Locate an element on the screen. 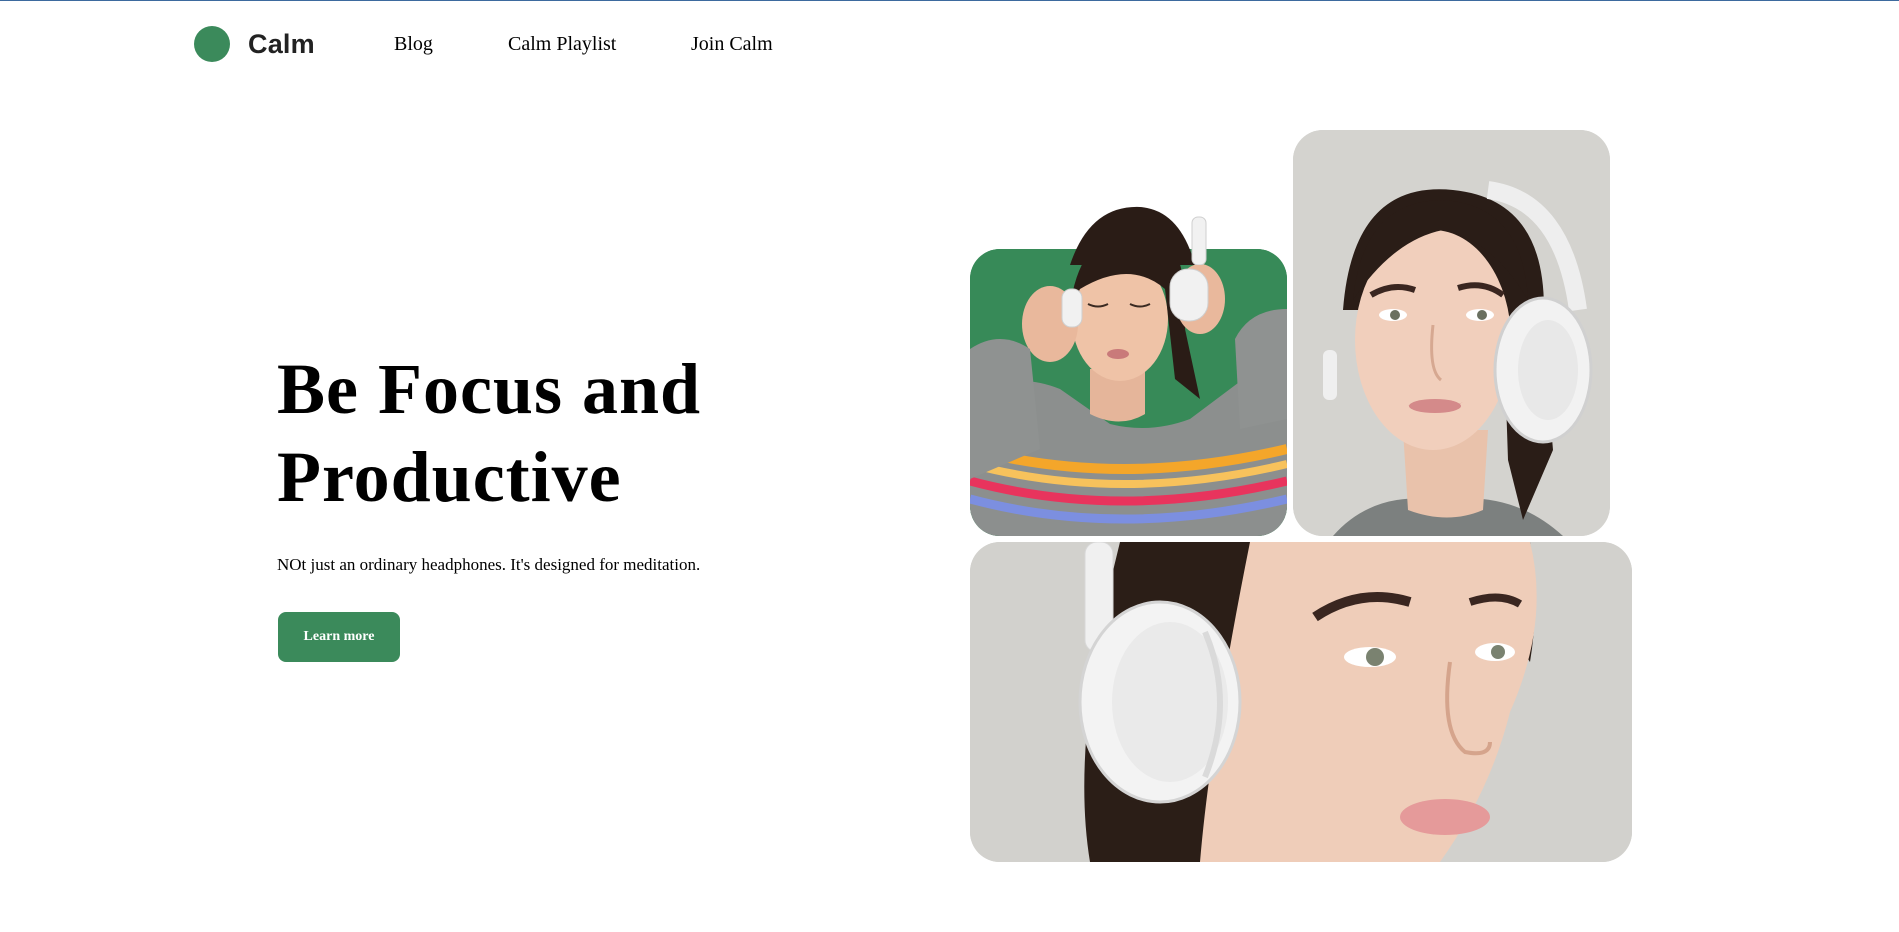  learn-more-button: Learn more is located at coordinates (339, 637).